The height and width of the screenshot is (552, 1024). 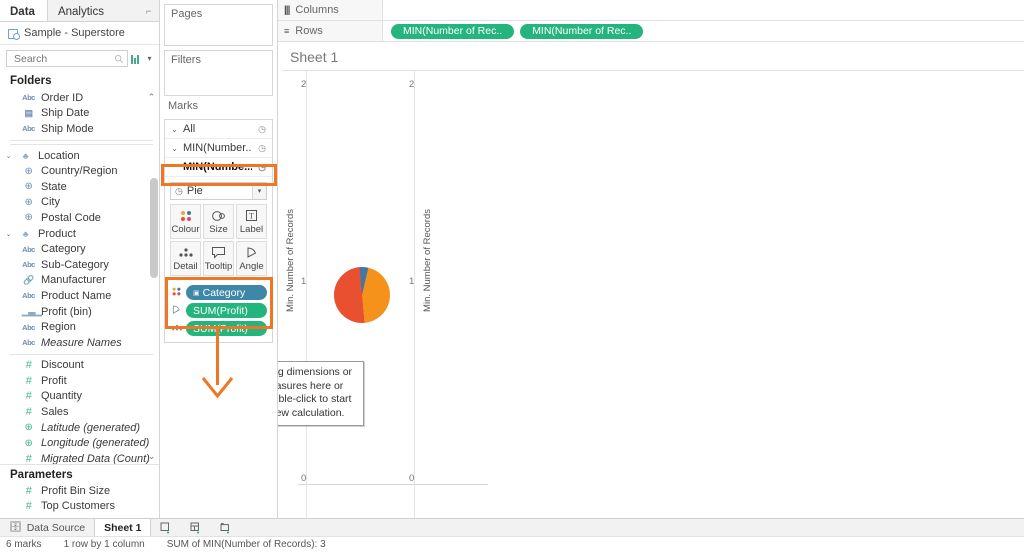 What do you see at coordinates (79, 265) in the screenshot?
I see `field-item-sub-category: Abc Sub-Category` at bounding box center [79, 265].